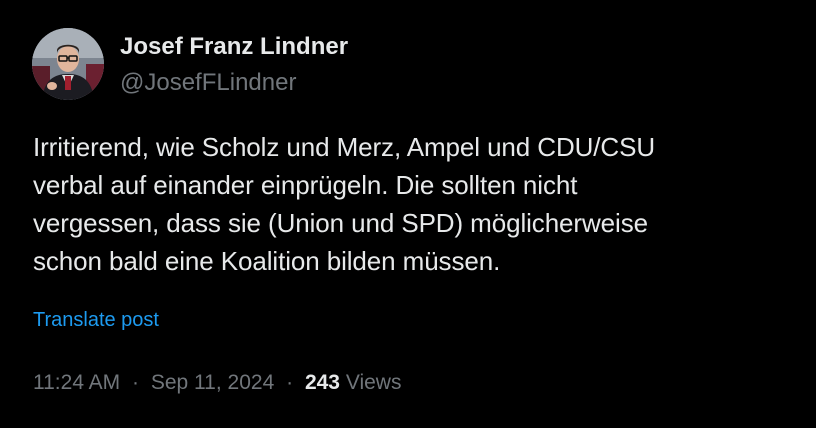 Image resolution: width=816 pixels, height=428 pixels. What do you see at coordinates (234, 83) in the screenshot?
I see `author-handle: @JosefFLindner` at bounding box center [234, 83].